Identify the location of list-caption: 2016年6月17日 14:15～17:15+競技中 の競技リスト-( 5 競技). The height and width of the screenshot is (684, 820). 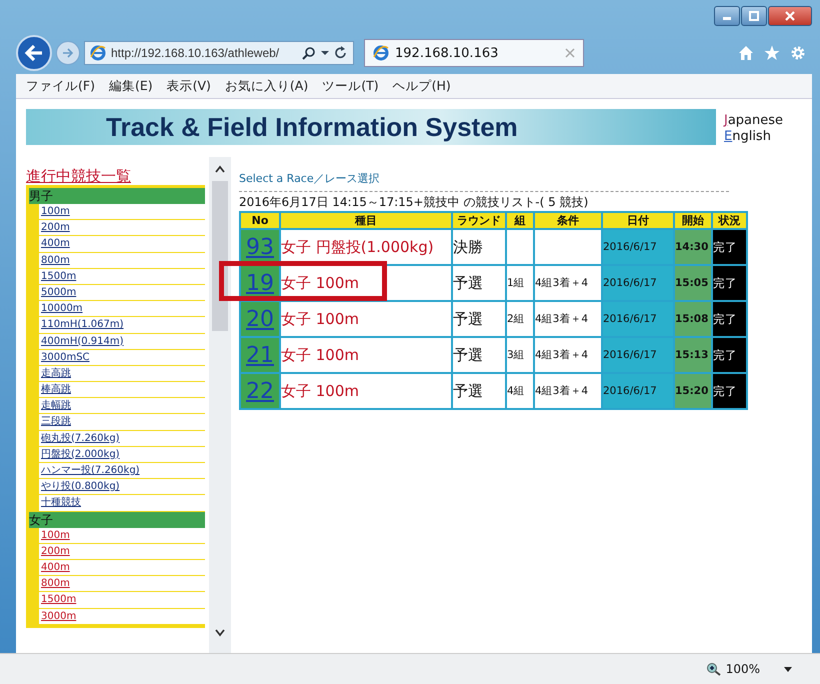
(413, 202).